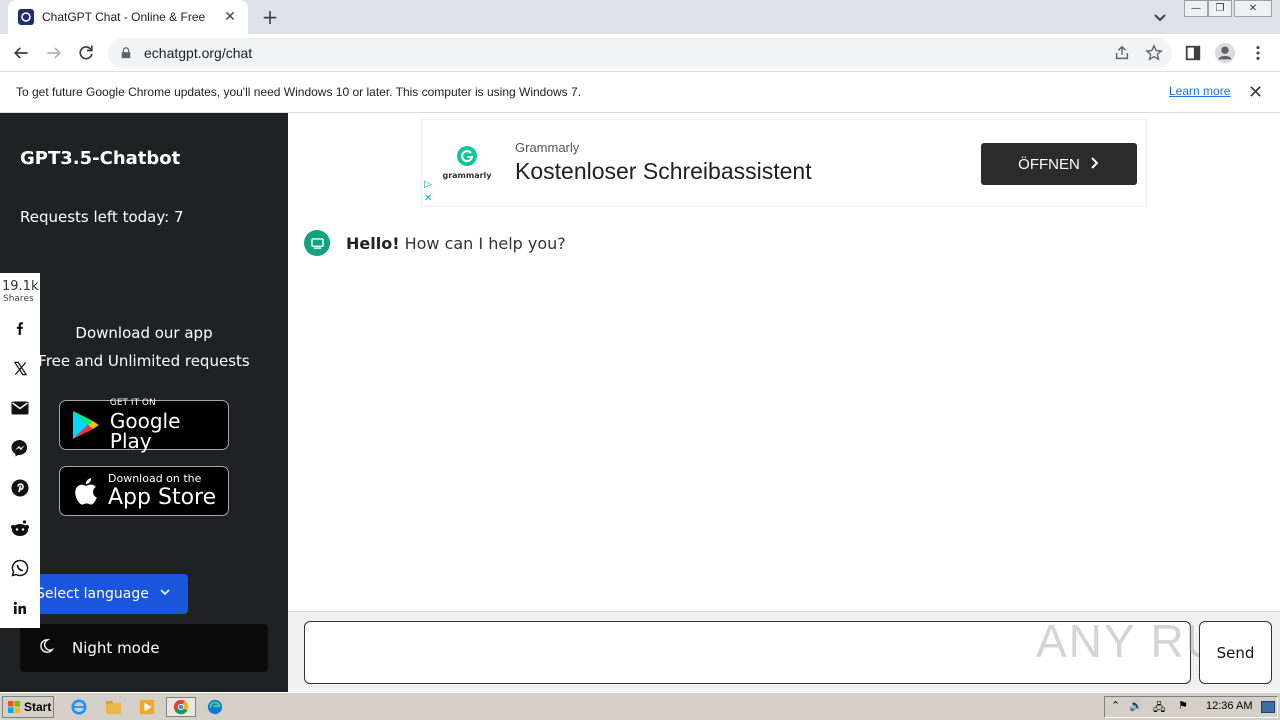 Image resolution: width=1280 pixels, height=720 pixels. I want to click on network-icon: 🖧, so click(1159, 708).